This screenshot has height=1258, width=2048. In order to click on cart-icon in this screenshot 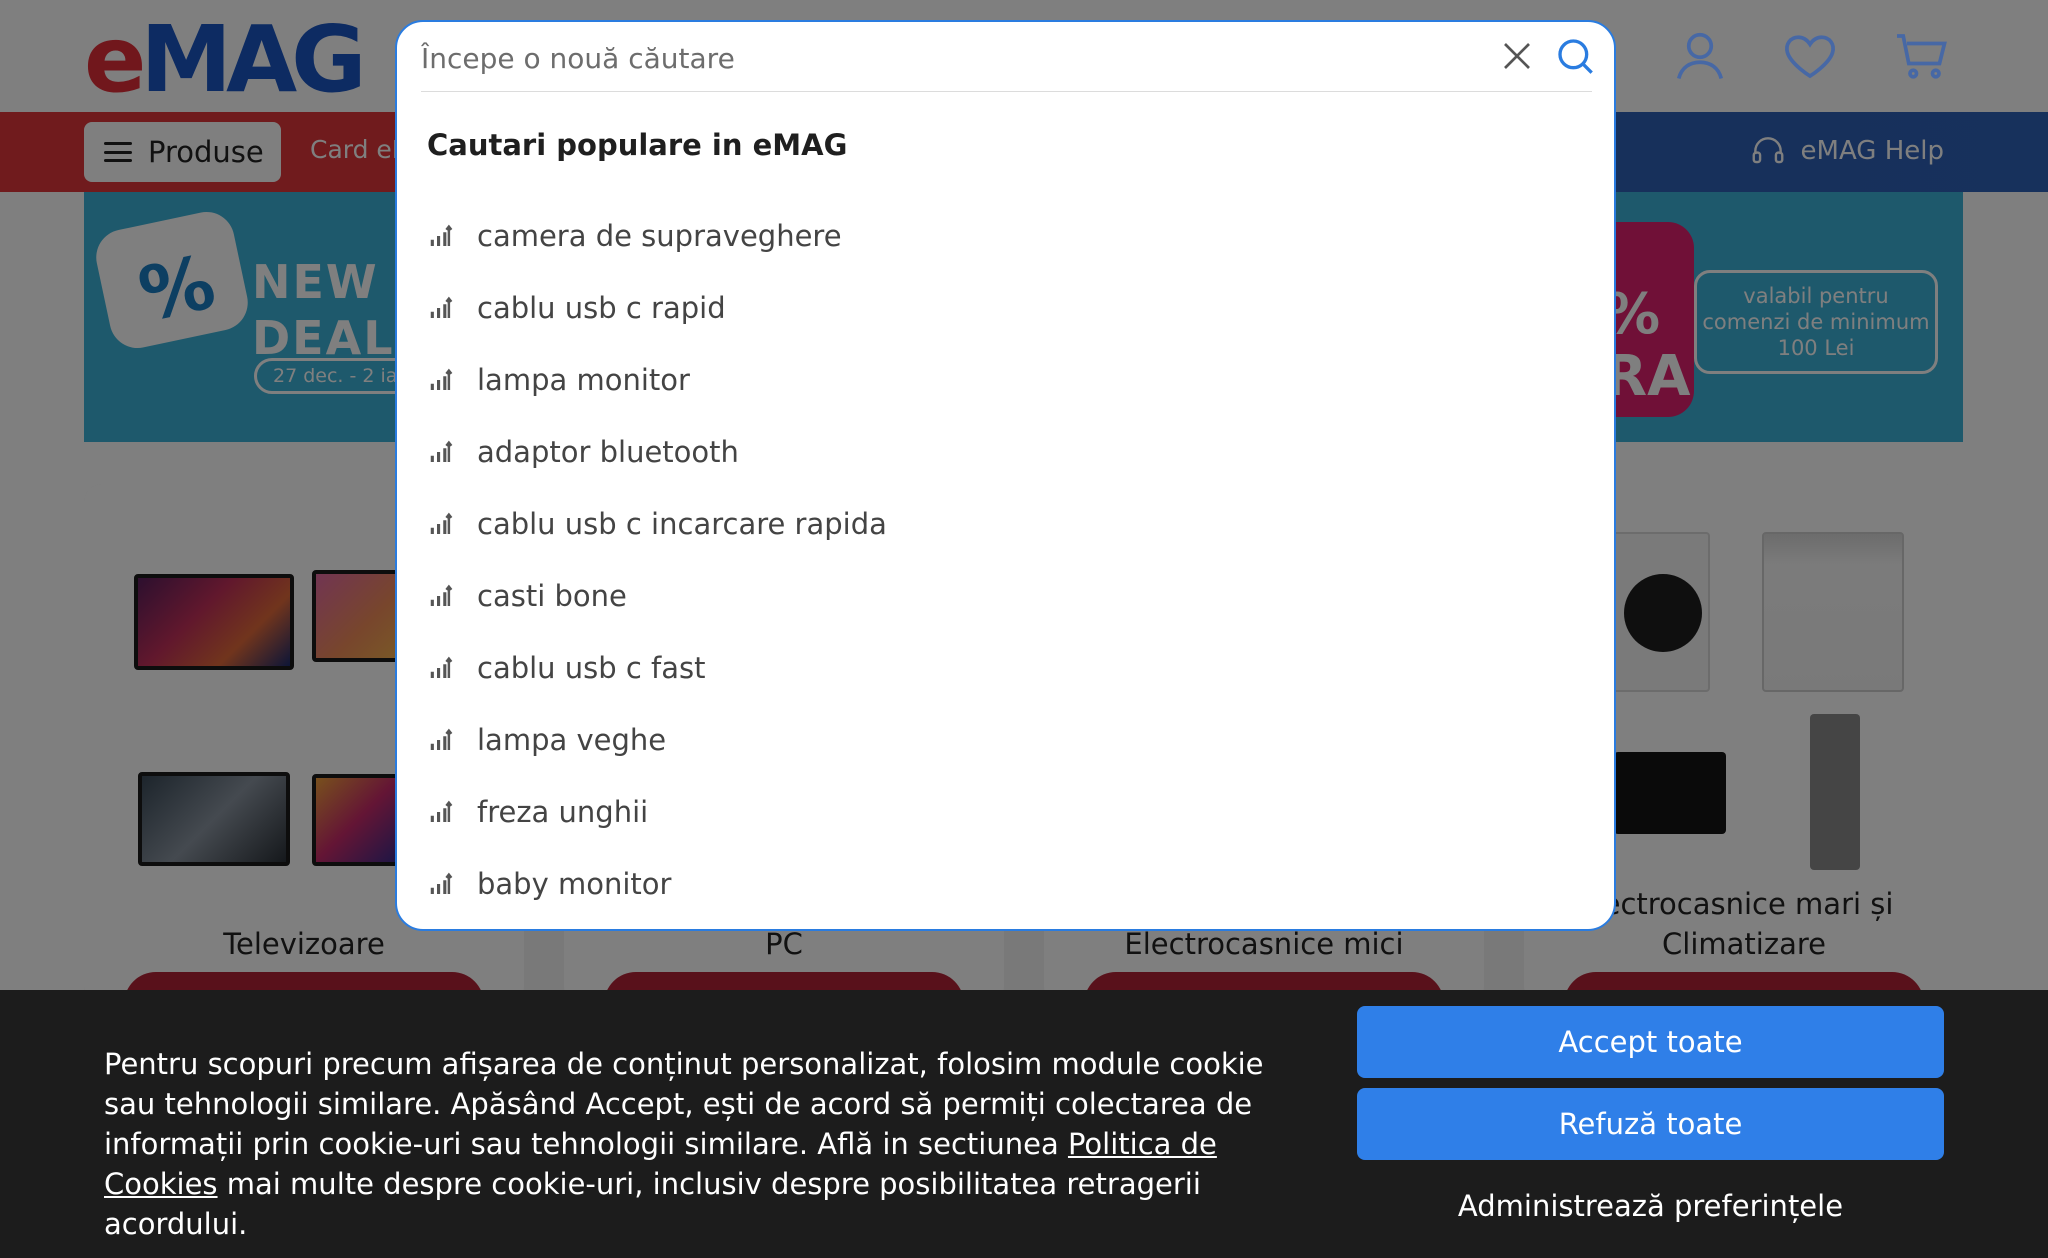, I will do `click(1922, 56)`.